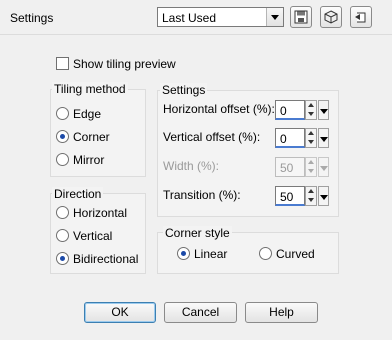  Describe the element at coordinates (93, 236) in the screenshot. I see `direction-vertical-label: Vertical` at that location.